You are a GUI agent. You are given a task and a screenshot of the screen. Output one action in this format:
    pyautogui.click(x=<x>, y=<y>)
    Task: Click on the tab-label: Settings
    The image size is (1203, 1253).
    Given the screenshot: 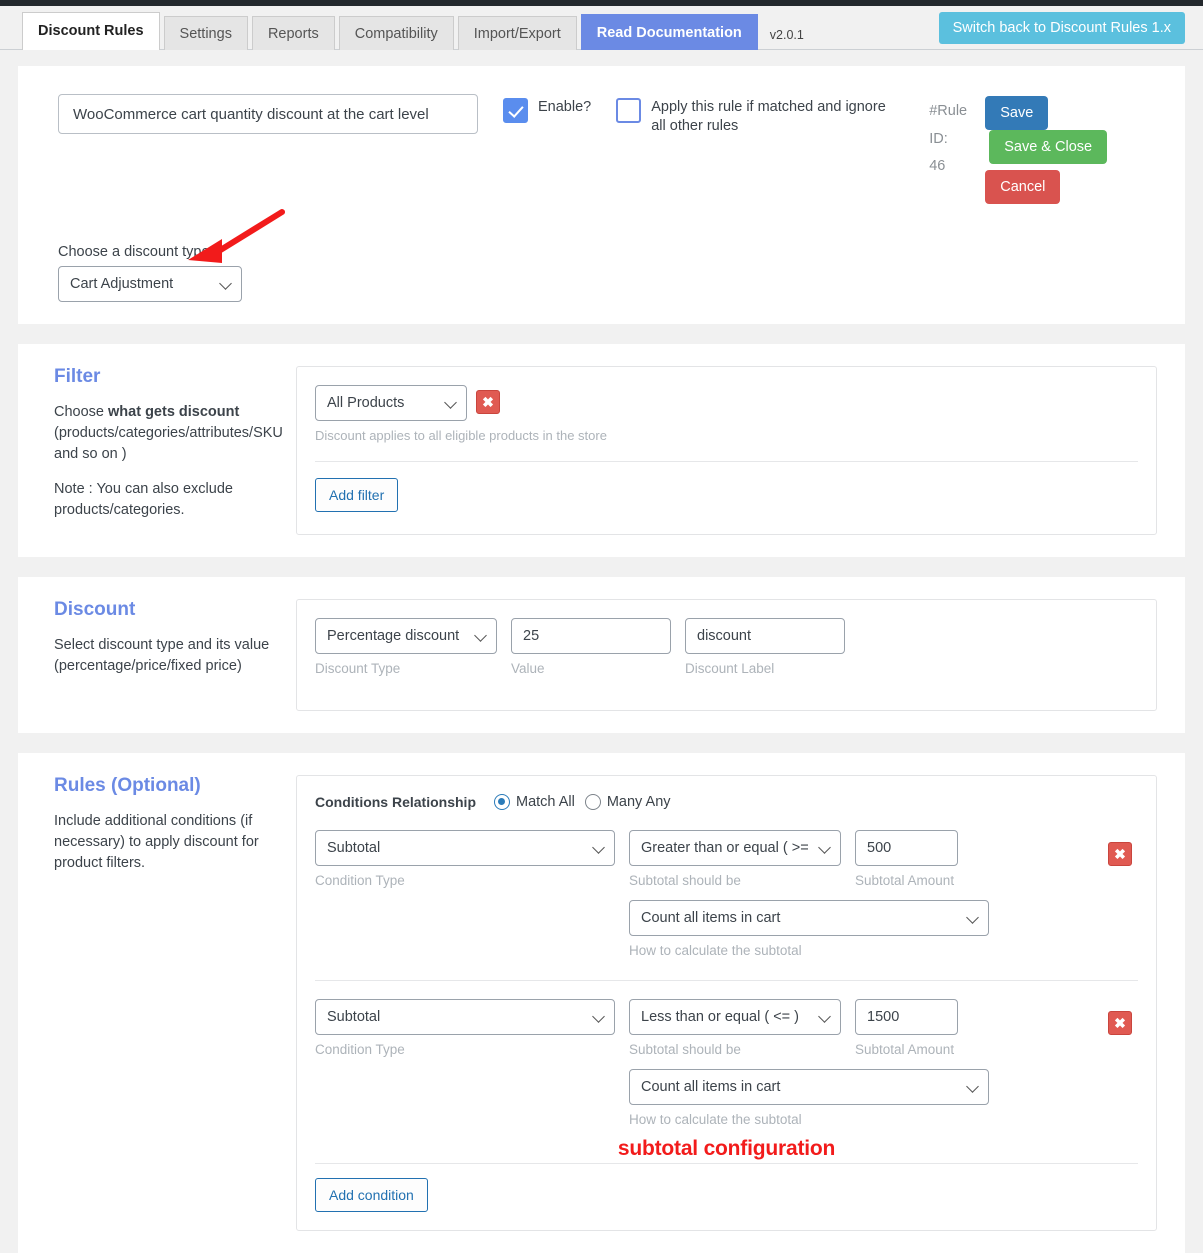 What is the action you would take?
    pyautogui.click(x=205, y=34)
    